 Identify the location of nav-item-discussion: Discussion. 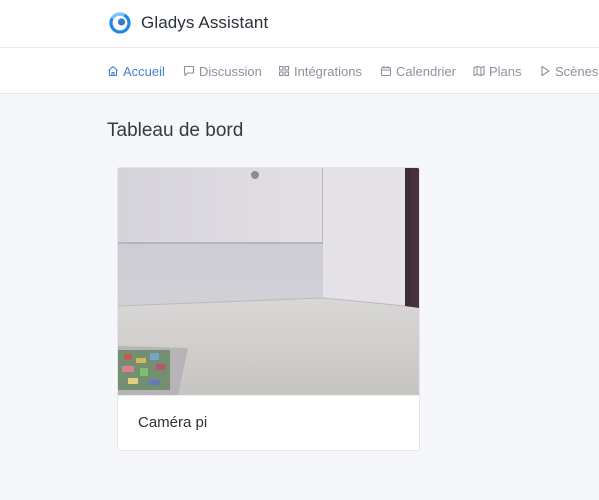
(222, 70).